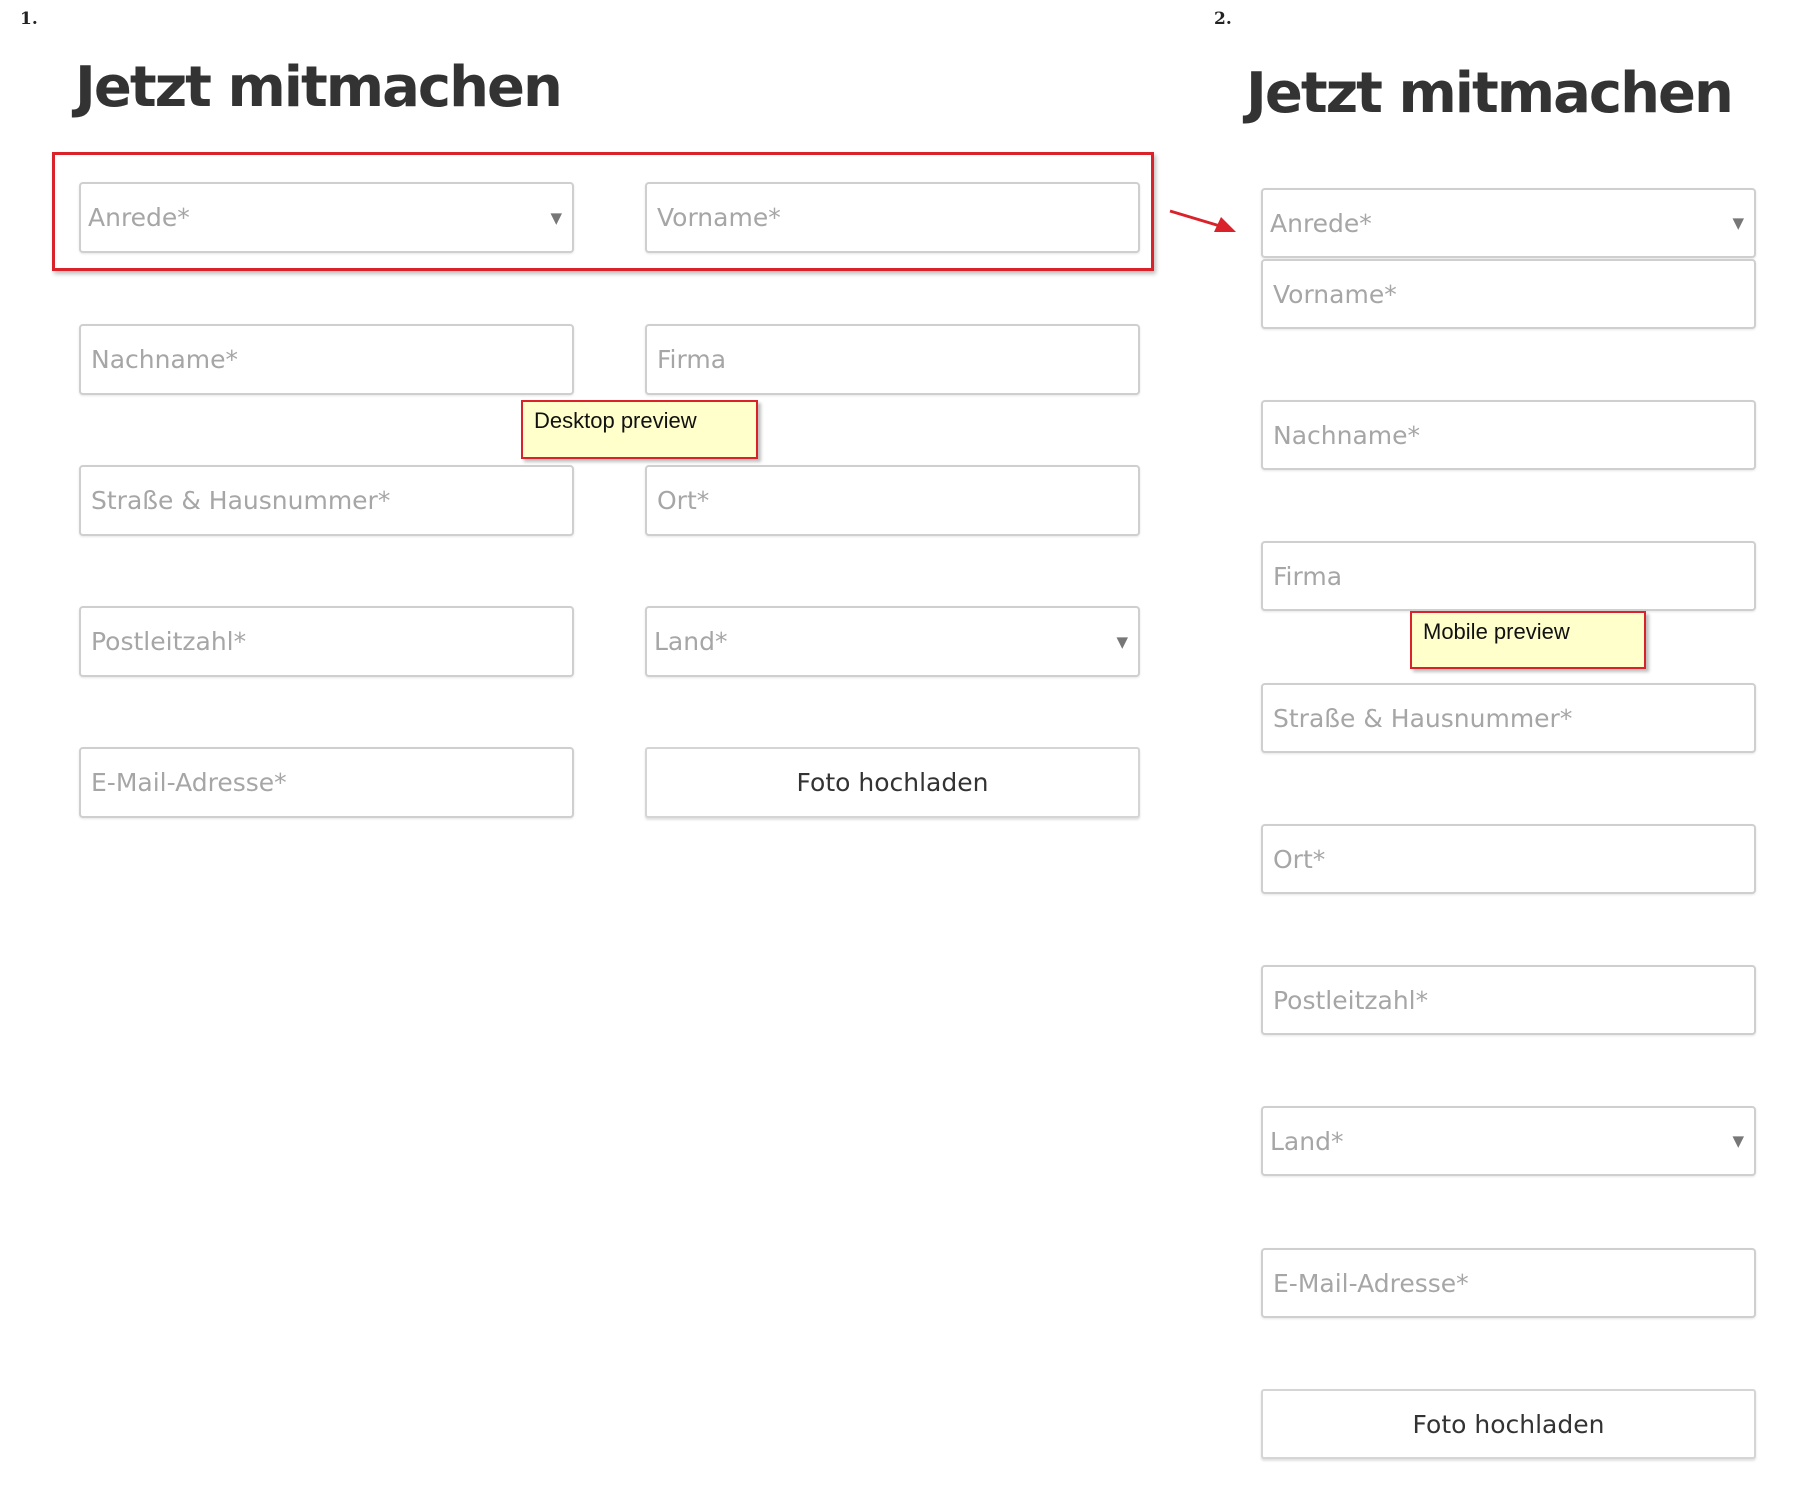 Image resolution: width=1805 pixels, height=1505 pixels. I want to click on mobile-strasse-field: Straße & Hausnummer*, so click(1508, 718).